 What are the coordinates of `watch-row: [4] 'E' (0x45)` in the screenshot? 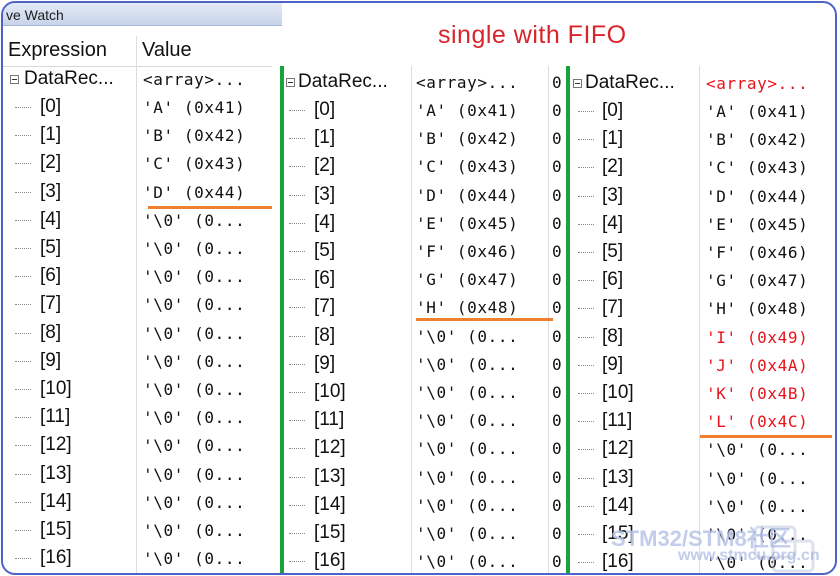 It's located at (702, 225).